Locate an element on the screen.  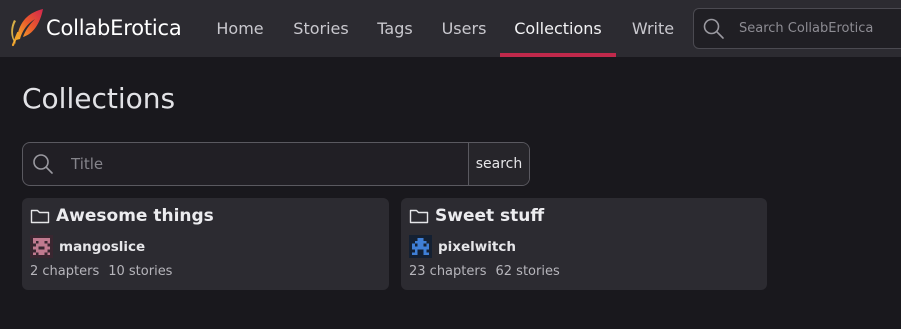
username-link: mangoslice is located at coordinates (102, 247).